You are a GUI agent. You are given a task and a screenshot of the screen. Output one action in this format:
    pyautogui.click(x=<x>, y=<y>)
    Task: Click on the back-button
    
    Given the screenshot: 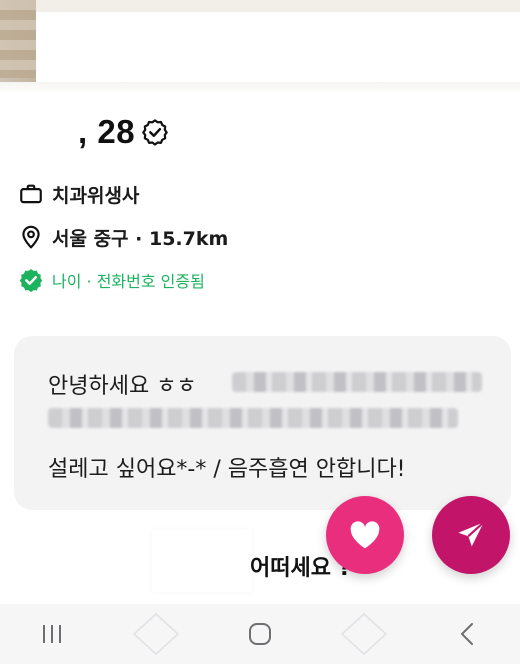 What is the action you would take?
    pyautogui.click(x=468, y=634)
    